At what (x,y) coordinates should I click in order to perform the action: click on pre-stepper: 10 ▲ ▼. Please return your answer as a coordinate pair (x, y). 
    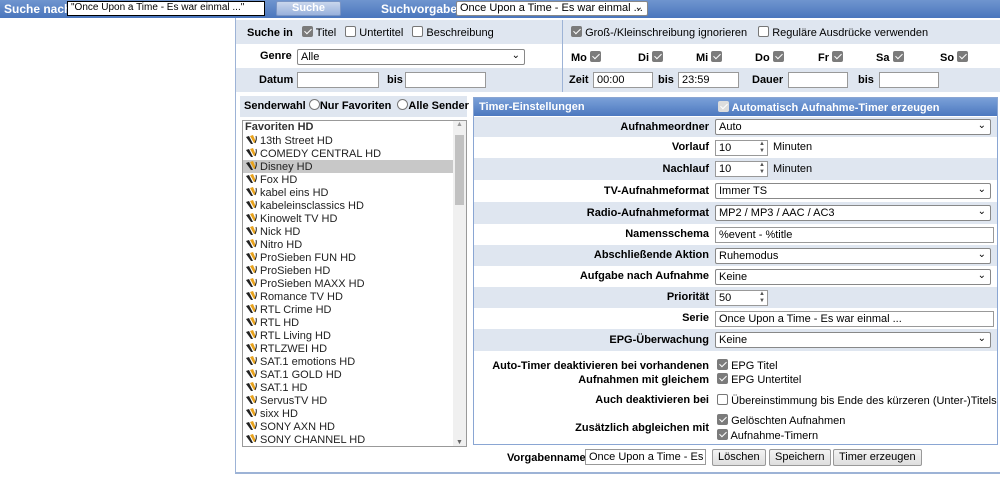
    Looking at the image, I should click on (741, 147).